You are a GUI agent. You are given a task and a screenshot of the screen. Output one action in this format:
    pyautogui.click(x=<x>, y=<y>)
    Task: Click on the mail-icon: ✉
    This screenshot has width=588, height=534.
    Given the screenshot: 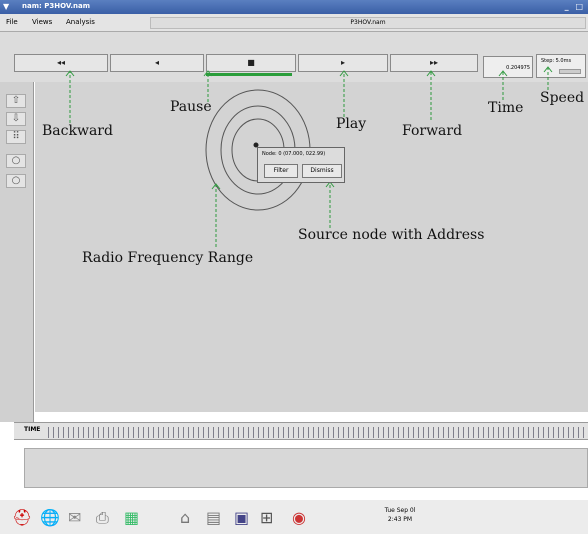 What is the action you would take?
    pyautogui.click(x=74, y=518)
    